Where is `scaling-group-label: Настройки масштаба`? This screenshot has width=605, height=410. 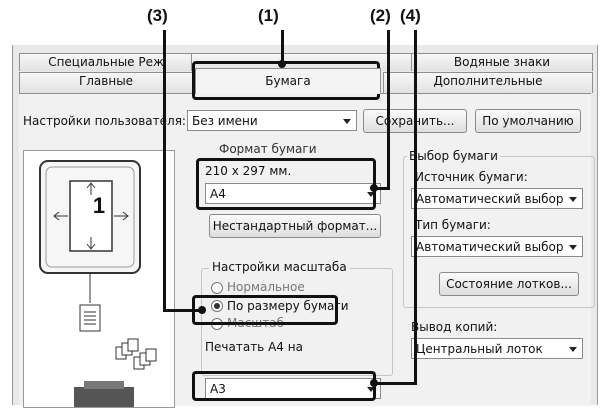 scaling-group-label: Настройки масштаба is located at coordinates (279, 267).